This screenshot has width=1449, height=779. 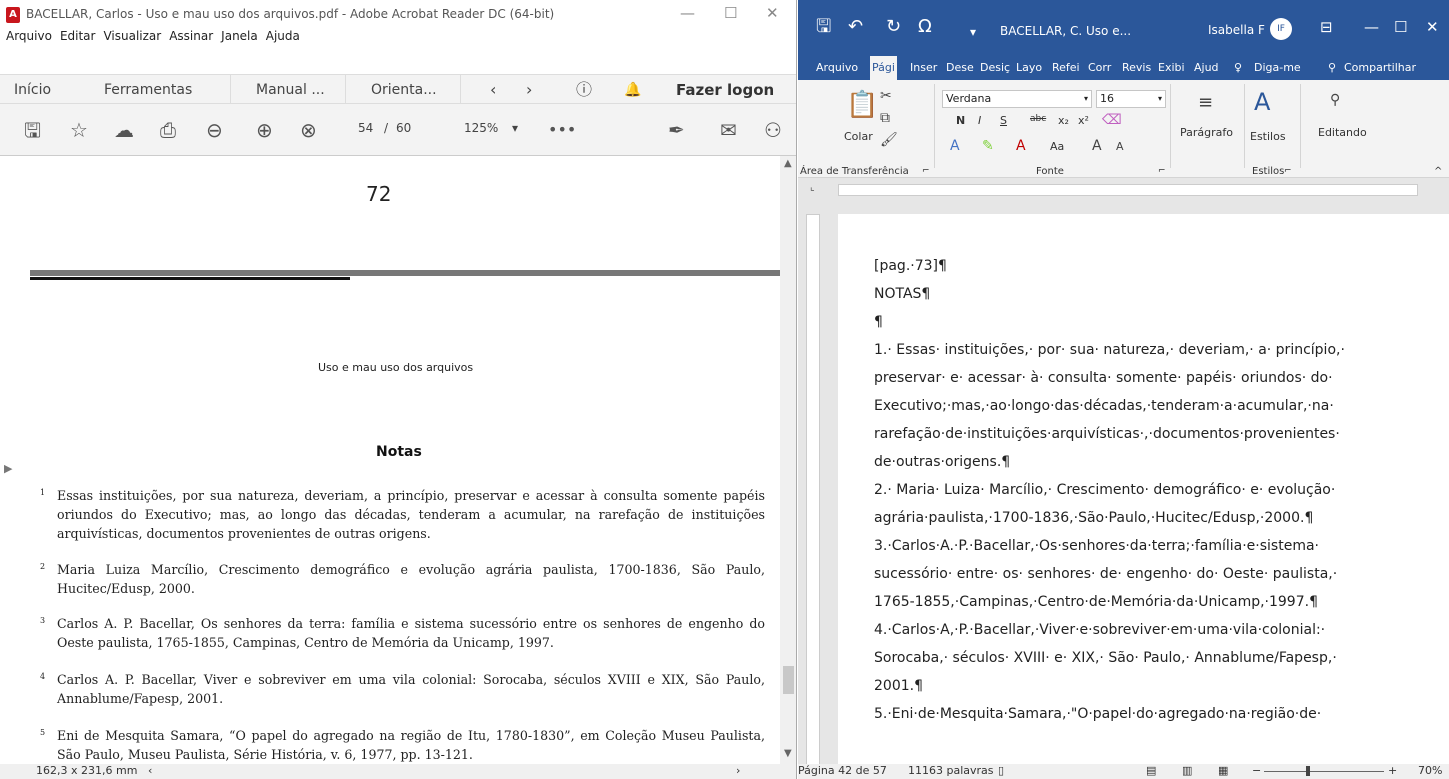 What do you see at coordinates (8, 468) in the screenshot?
I see `left-panel-toggle-icon: ▶` at bounding box center [8, 468].